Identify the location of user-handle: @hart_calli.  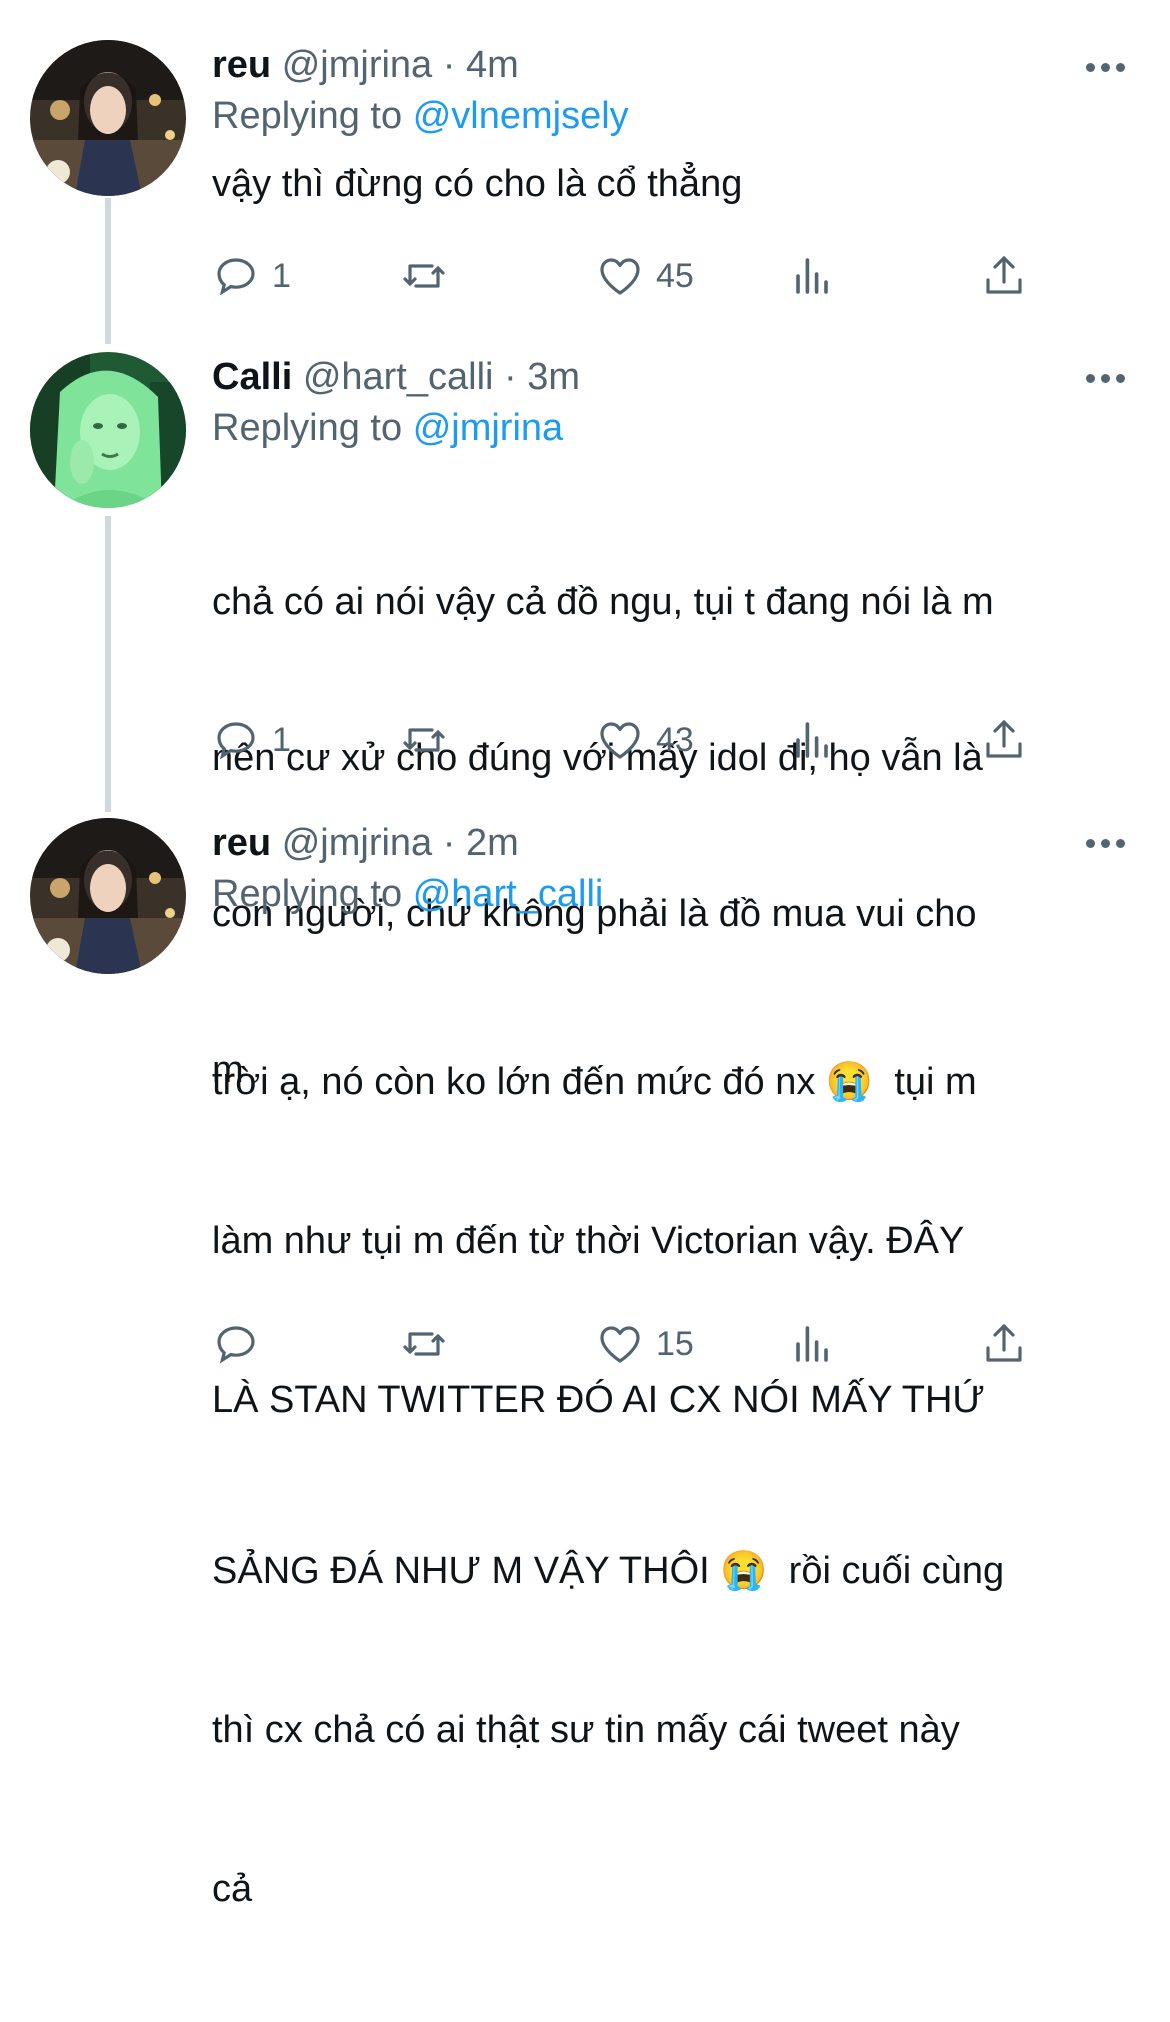
(398, 377).